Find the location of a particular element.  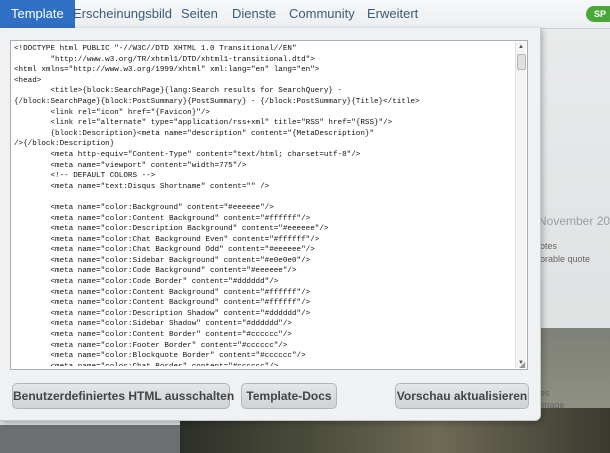

disable-custom-html-button: Benutzerdefiniertes HTML ausschalten is located at coordinates (123, 396).